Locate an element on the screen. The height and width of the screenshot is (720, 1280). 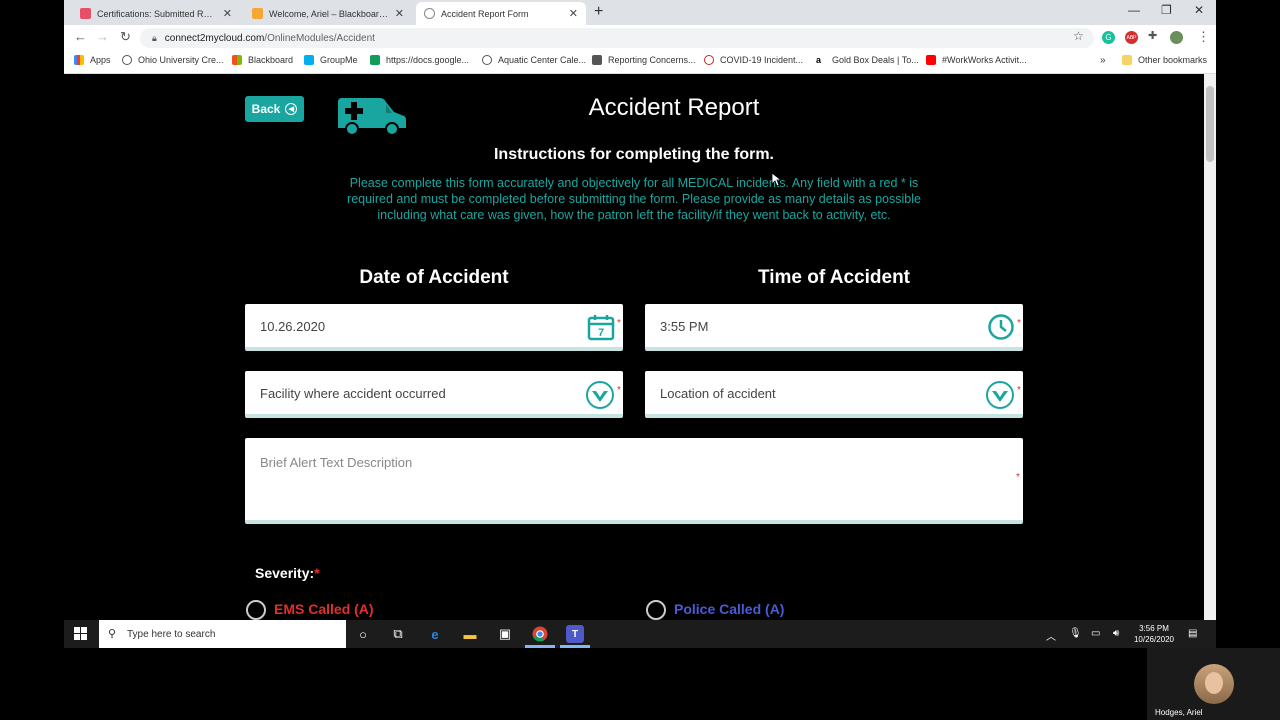
minimize-icon: — is located at coordinates (1134, 10).